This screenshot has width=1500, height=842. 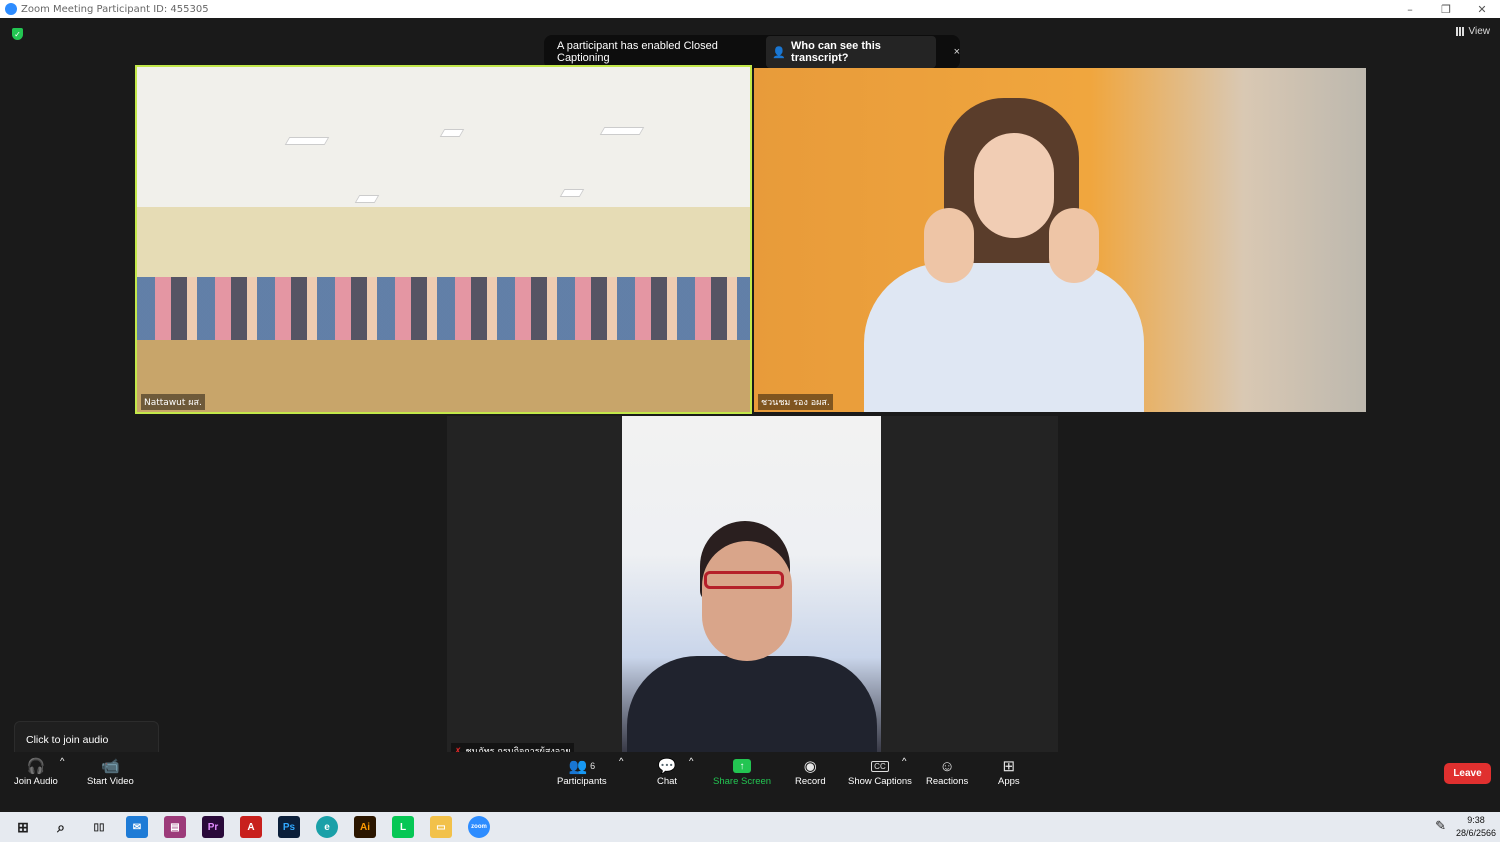 What do you see at coordinates (667, 781) in the screenshot?
I see `chat-label: Chat` at bounding box center [667, 781].